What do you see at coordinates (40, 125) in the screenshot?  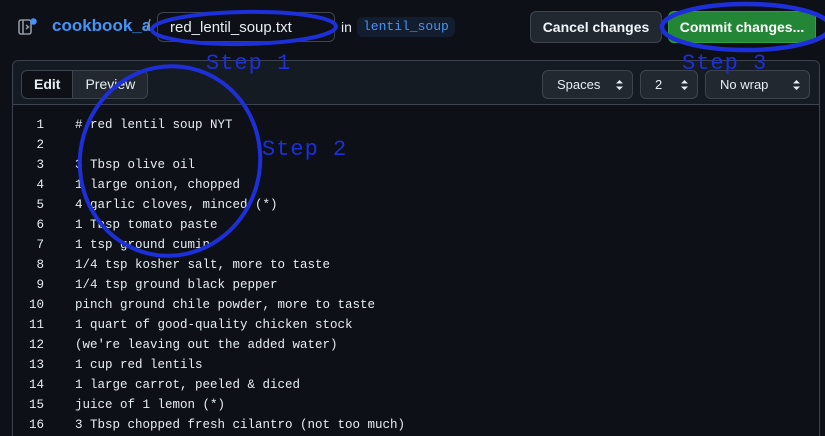 I see `line-number: 1` at bounding box center [40, 125].